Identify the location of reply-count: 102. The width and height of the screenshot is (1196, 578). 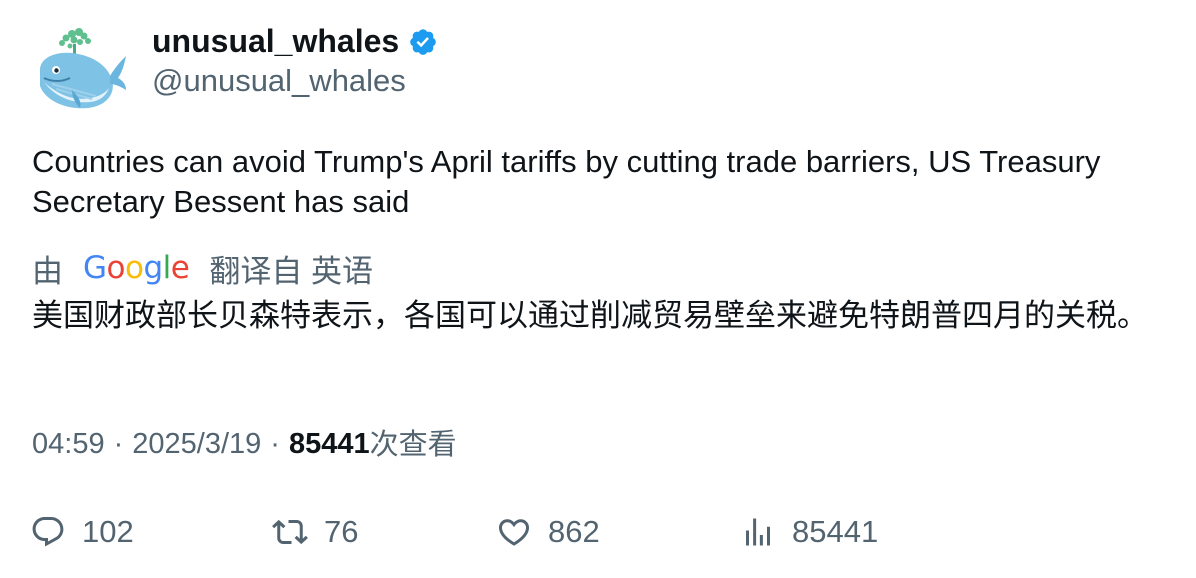
(108, 531).